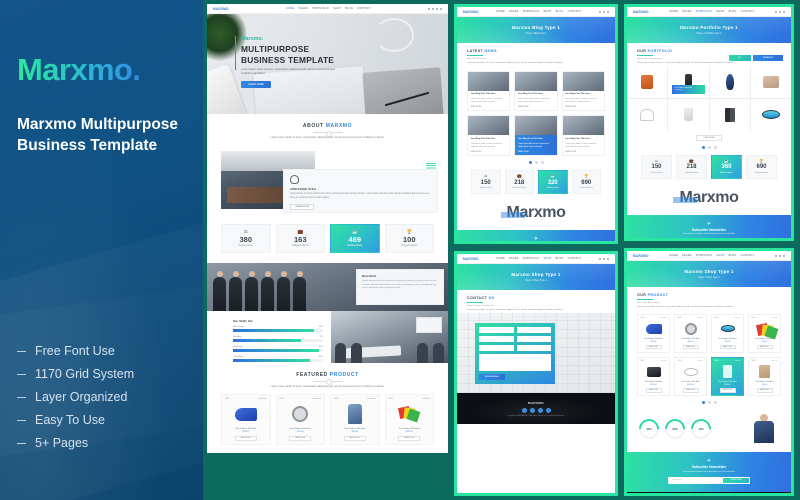 The image size is (800, 500). I want to click on hero-cta-button: LEARN MORE, so click(256, 85).